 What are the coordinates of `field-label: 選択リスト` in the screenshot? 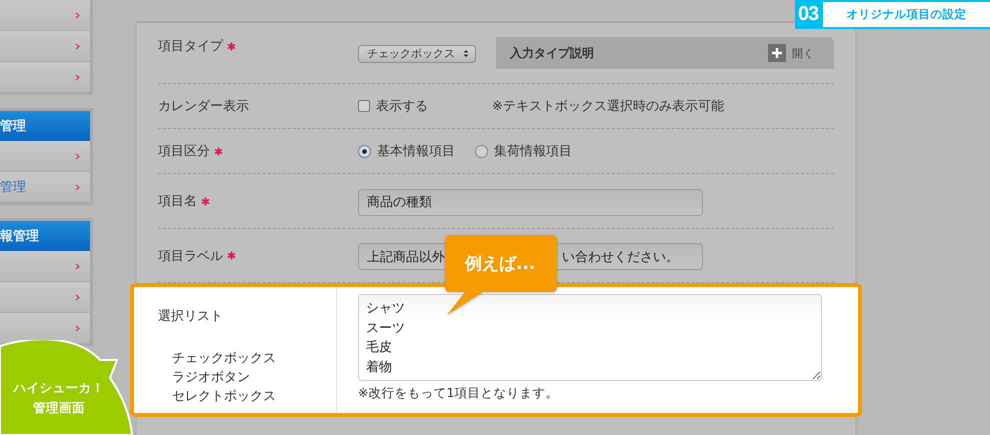 It's located at (190, 316).